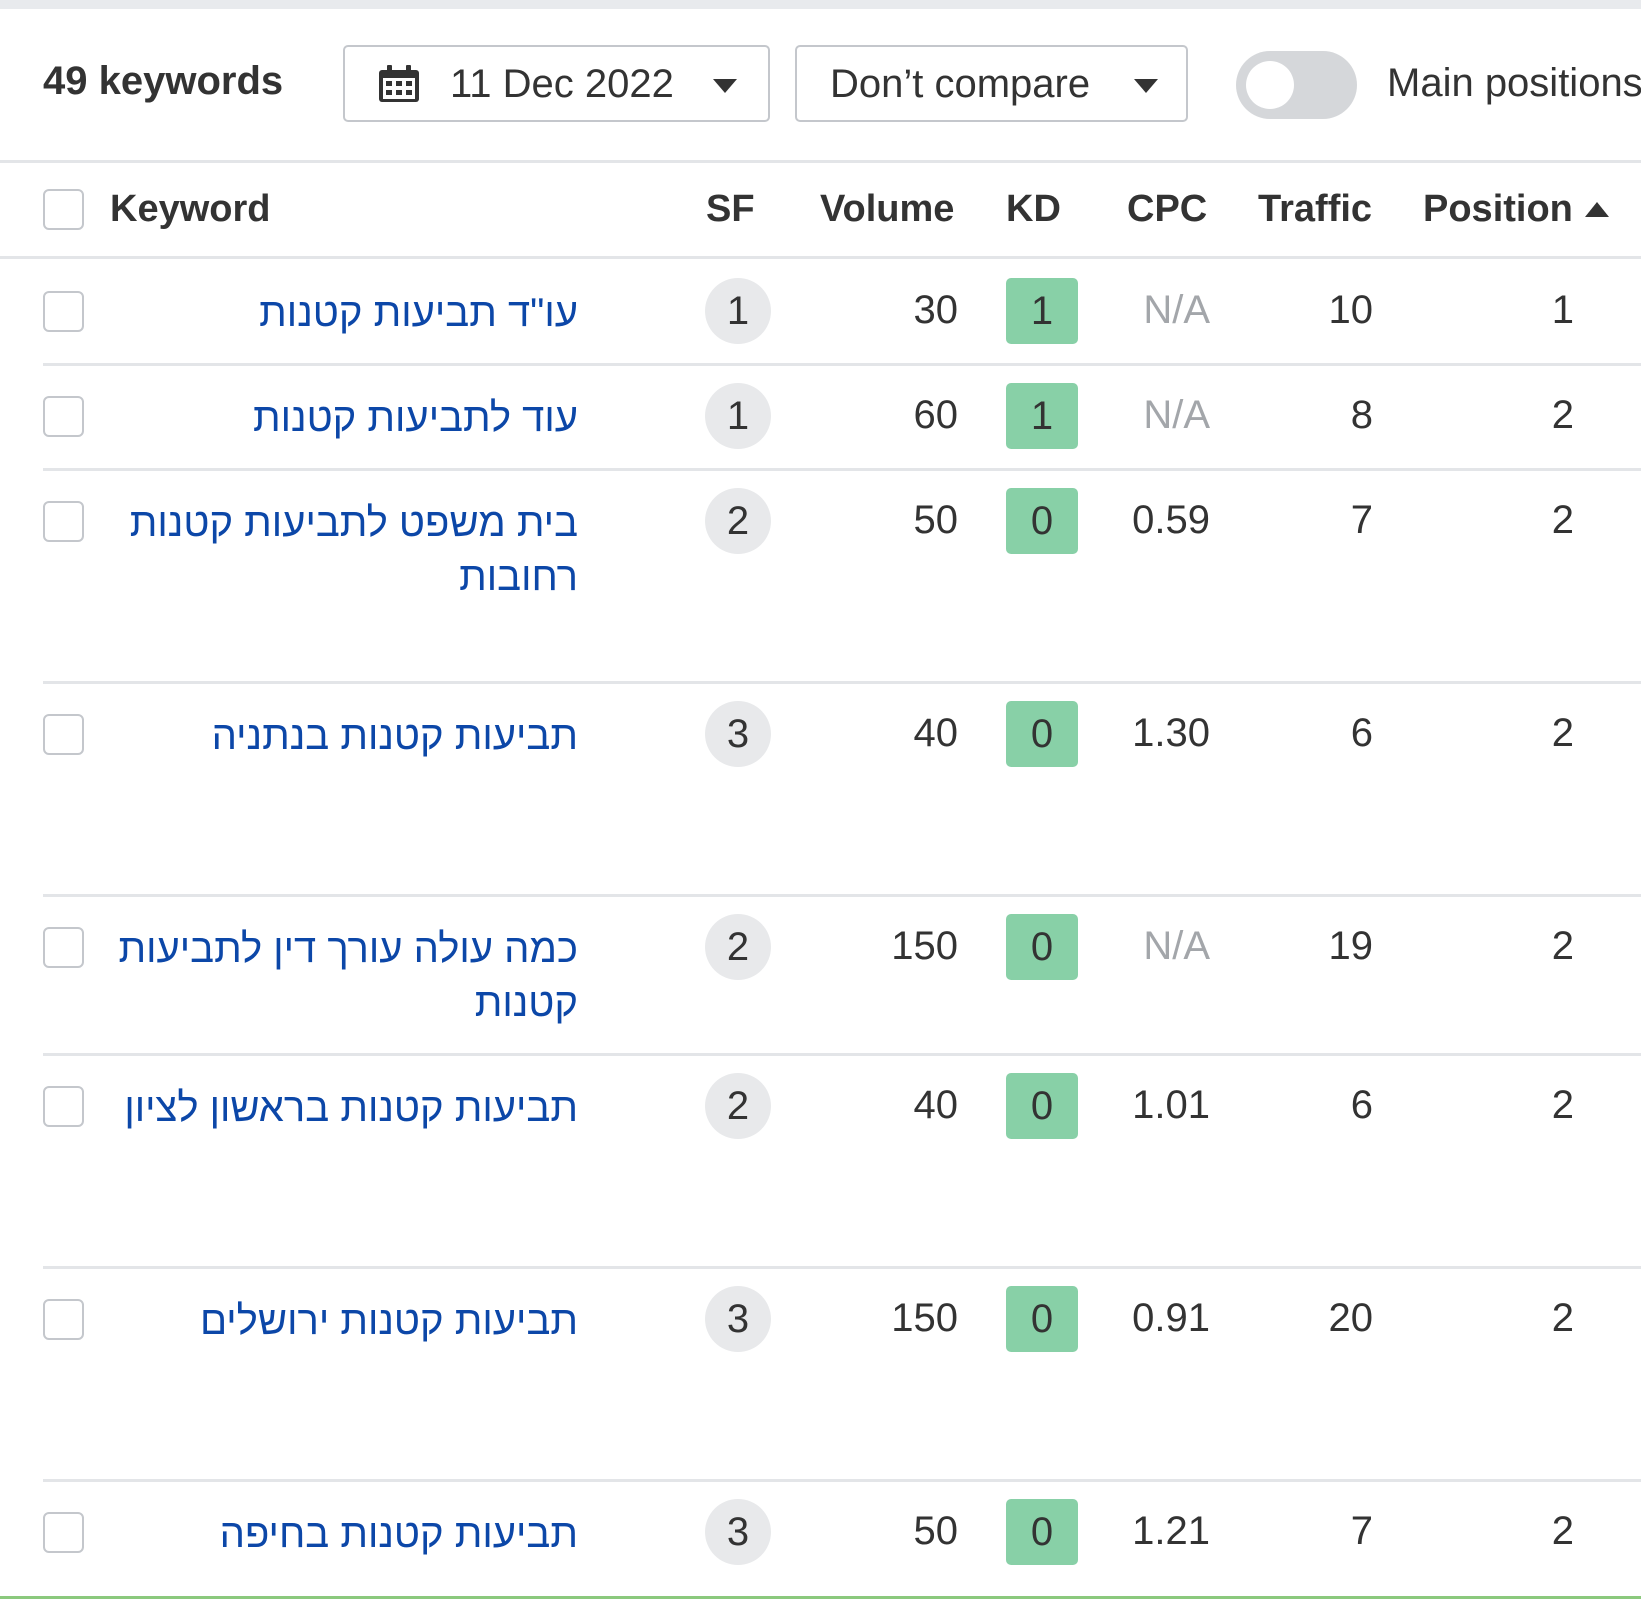 The width and height of the screenshot is (1641, 1599). What do you see at coordinates (562, 84) in the screenshot?
I see `date-value: 11 Dec 2022` at bounding box center [562, 84].